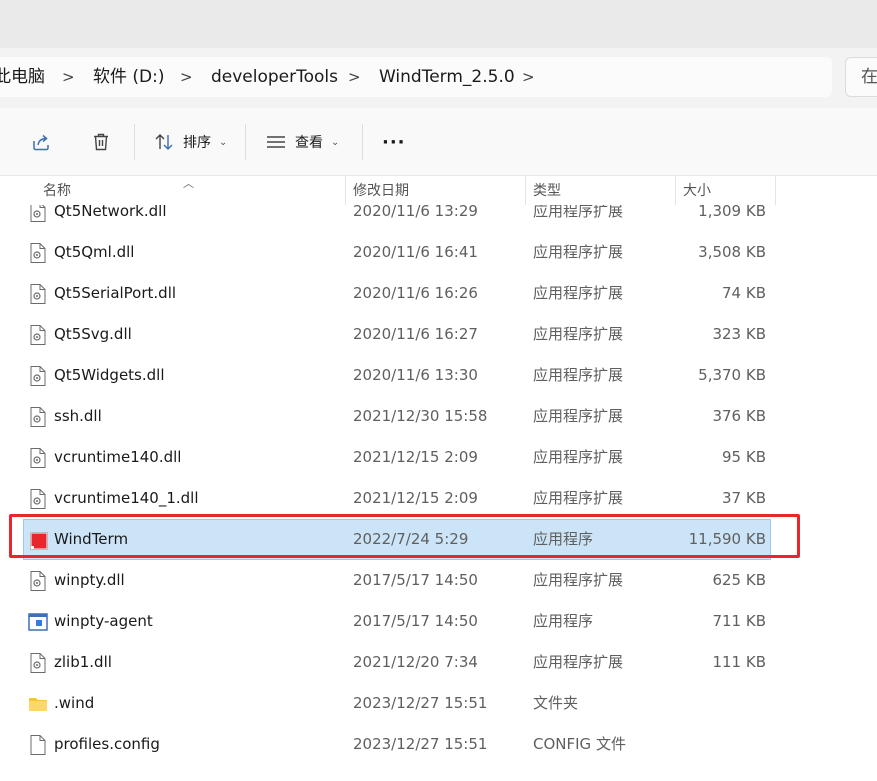  I want to click on more-icon: ···, so click(394, 142).